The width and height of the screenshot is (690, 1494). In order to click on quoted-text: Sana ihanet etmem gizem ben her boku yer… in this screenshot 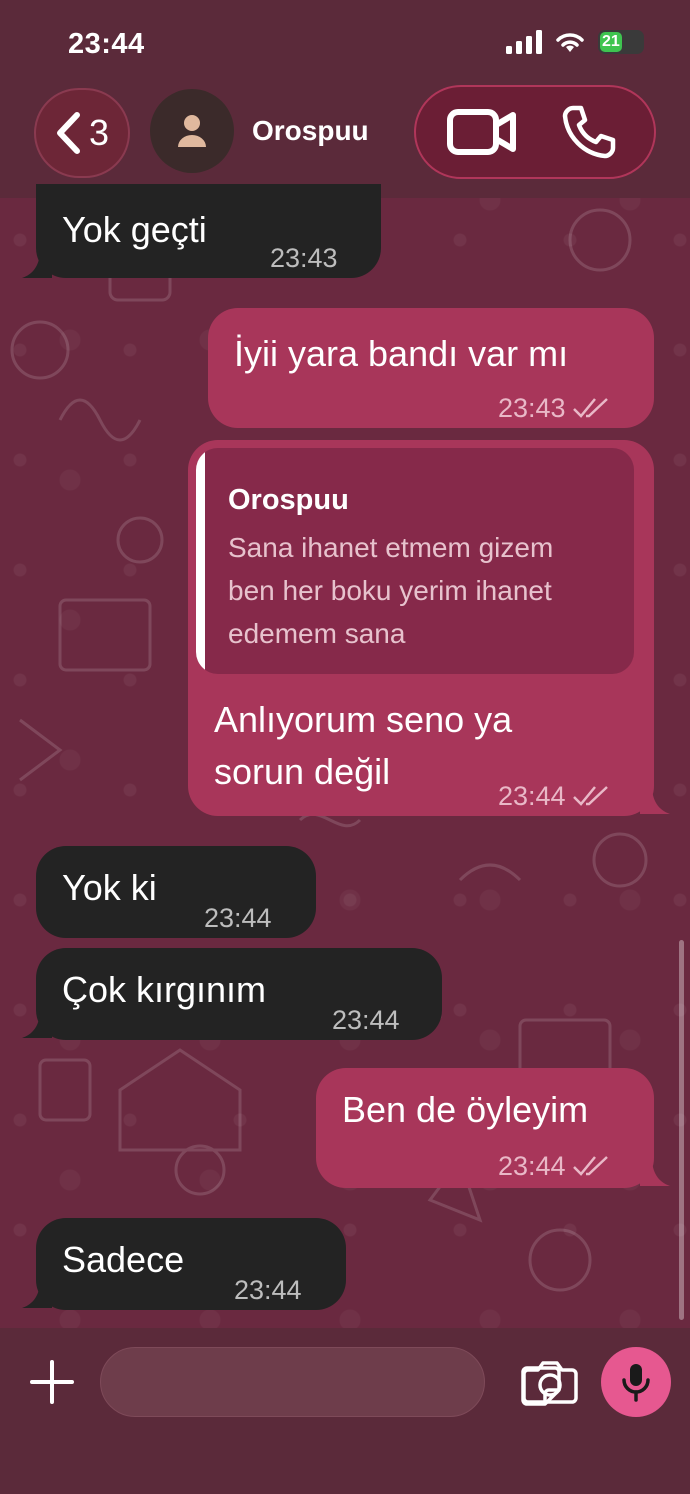, I will do `click(391, 590)`.